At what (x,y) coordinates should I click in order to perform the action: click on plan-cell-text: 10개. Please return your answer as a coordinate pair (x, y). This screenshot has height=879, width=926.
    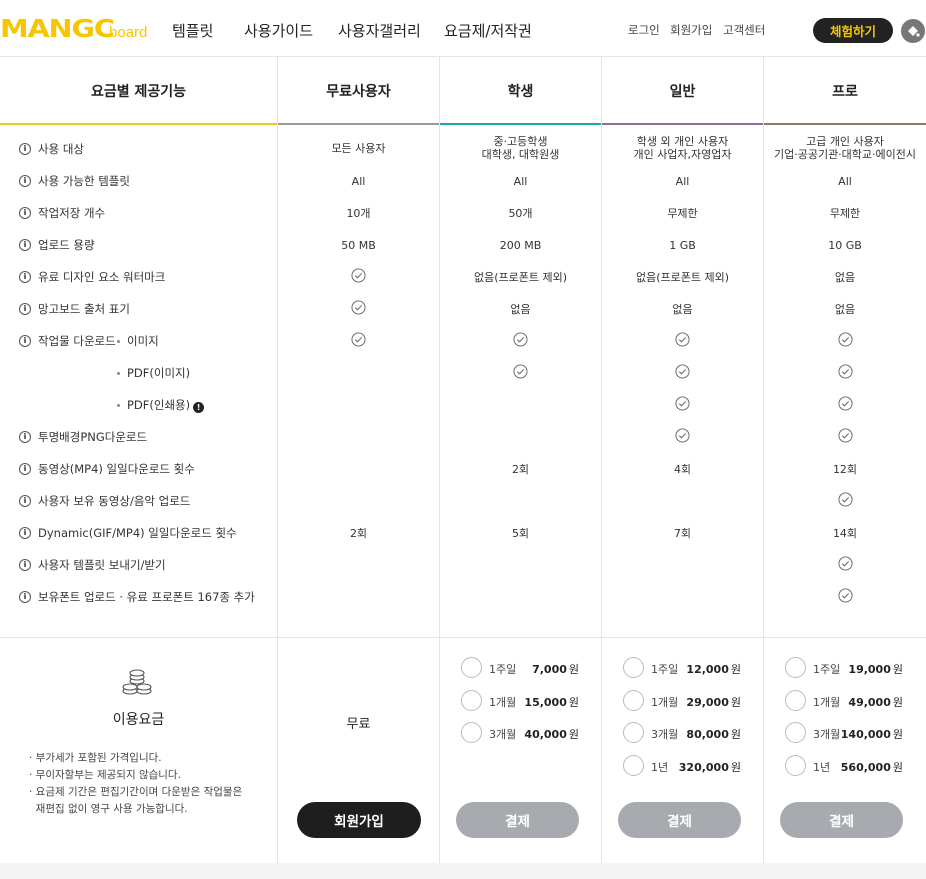
    Looking at the image, I should click on (358, 213).